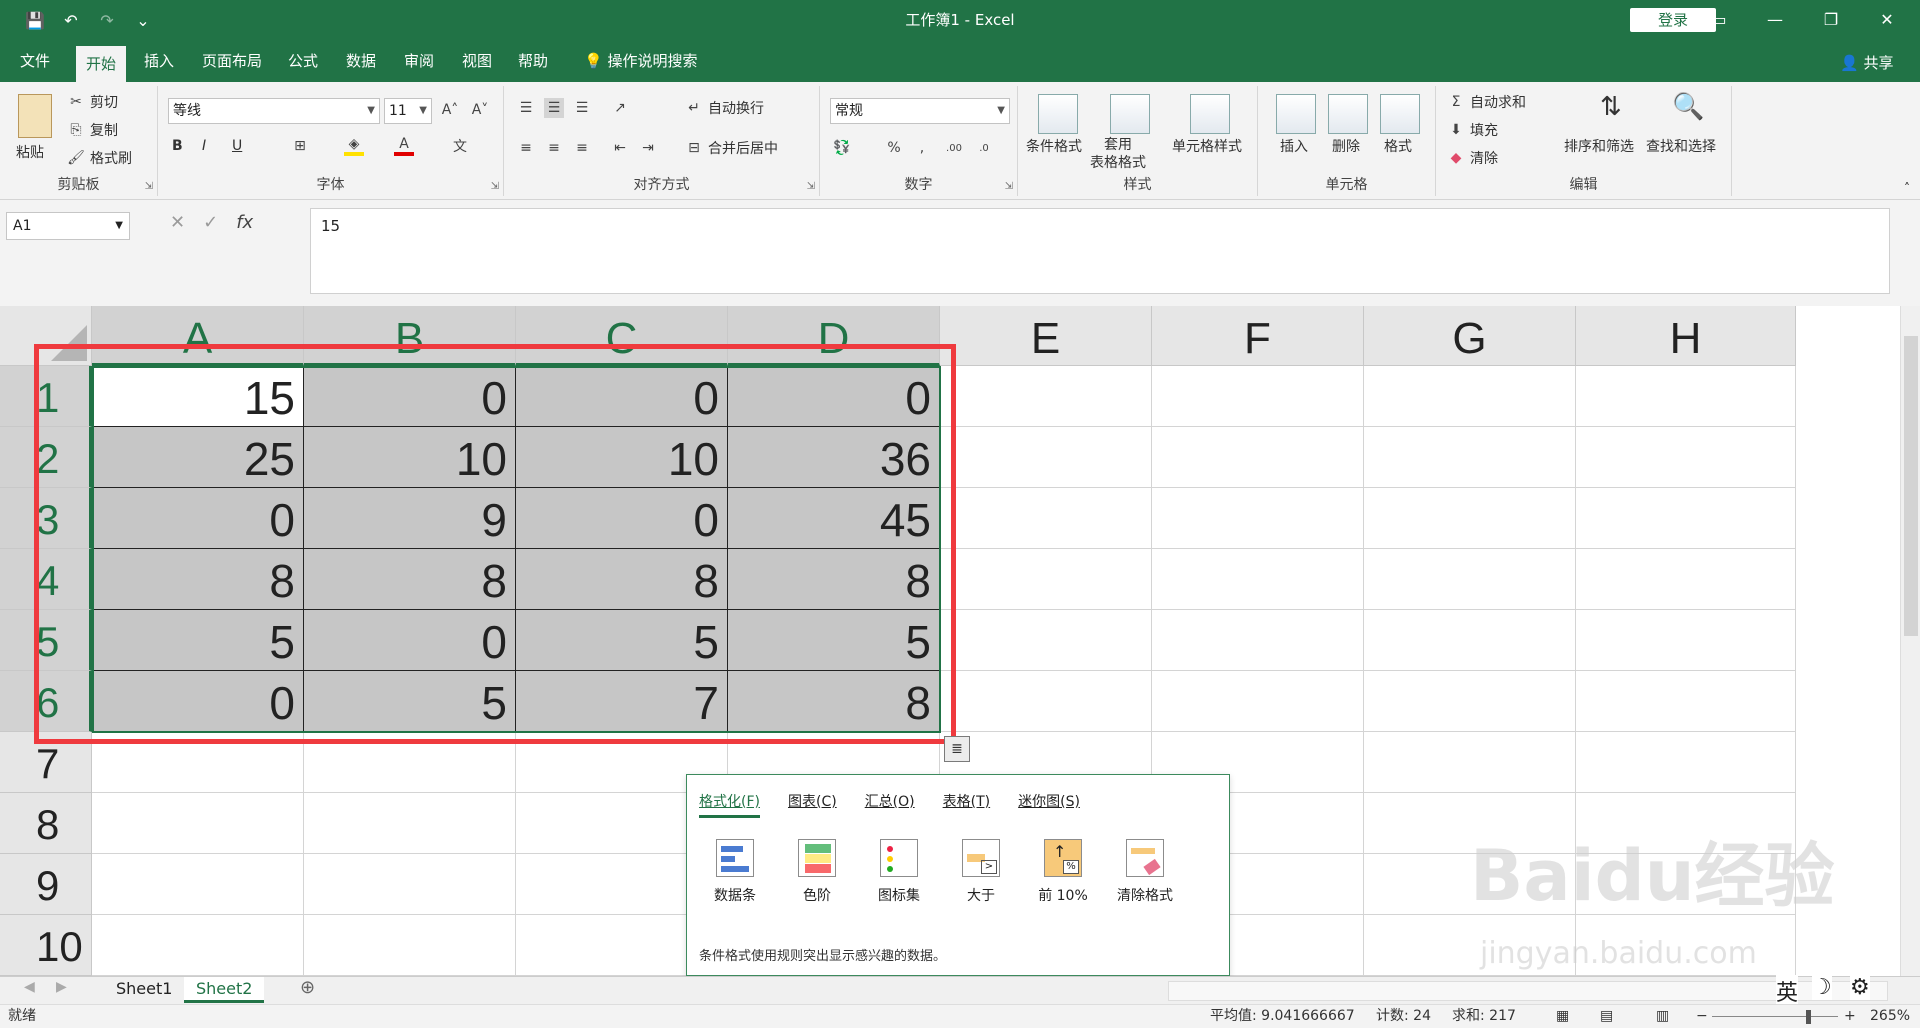 This screenshot has height=1028, width=1920. Describe the element at coordinates (410, 884) in the screenshot. I see `cell-b9` at that location.